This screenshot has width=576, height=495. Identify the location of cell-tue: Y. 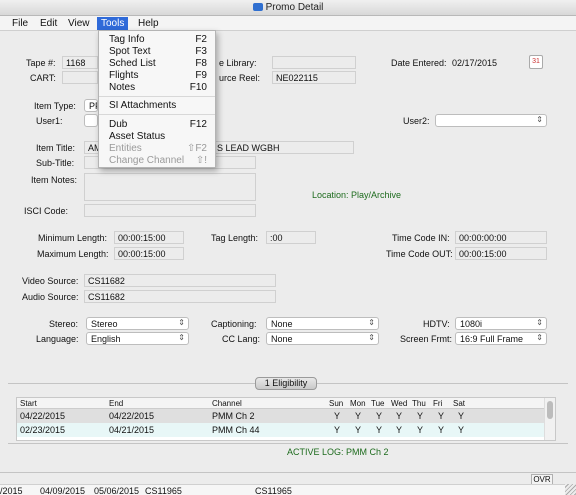
(379, 430).